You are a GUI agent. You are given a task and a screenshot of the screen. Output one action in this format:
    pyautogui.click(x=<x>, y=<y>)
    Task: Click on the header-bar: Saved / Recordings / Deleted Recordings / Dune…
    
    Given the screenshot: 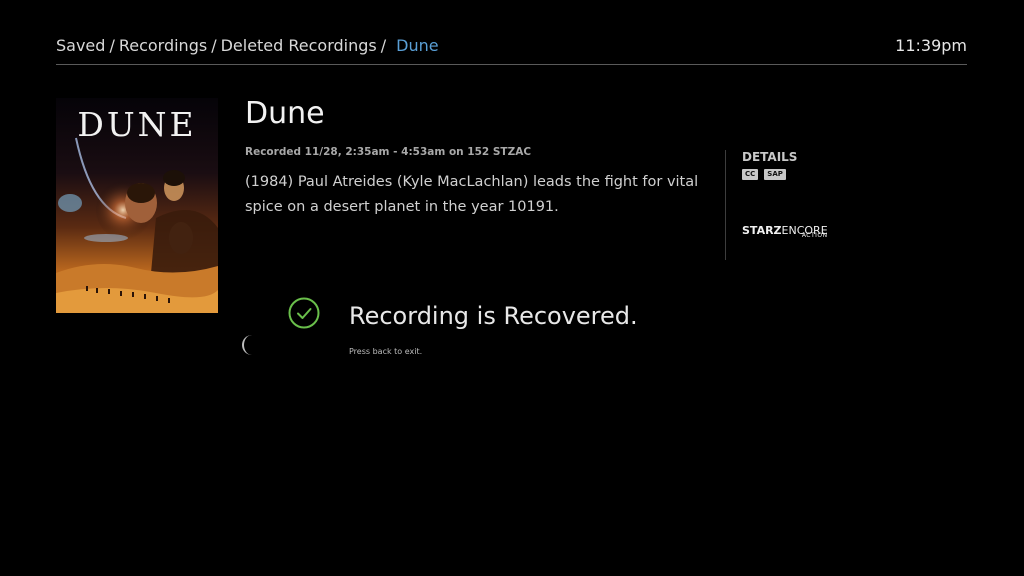 What is the action you would take?
    pyautogui.click(x=511, y=49)
    